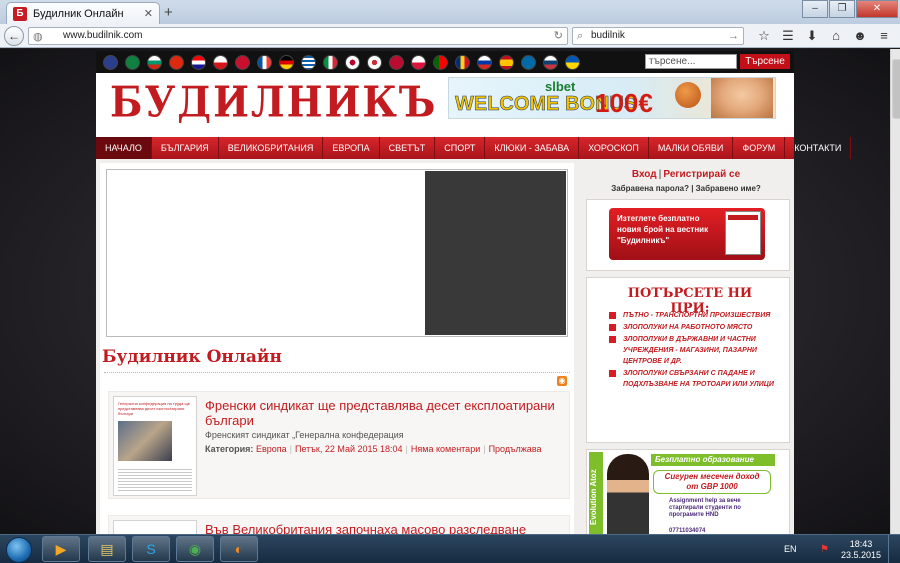 The height and width of the screenshot is (563, 900). Describe the element at coordinates (733, 36) in the screenshot. I see `search-go-icon: →` at that location.